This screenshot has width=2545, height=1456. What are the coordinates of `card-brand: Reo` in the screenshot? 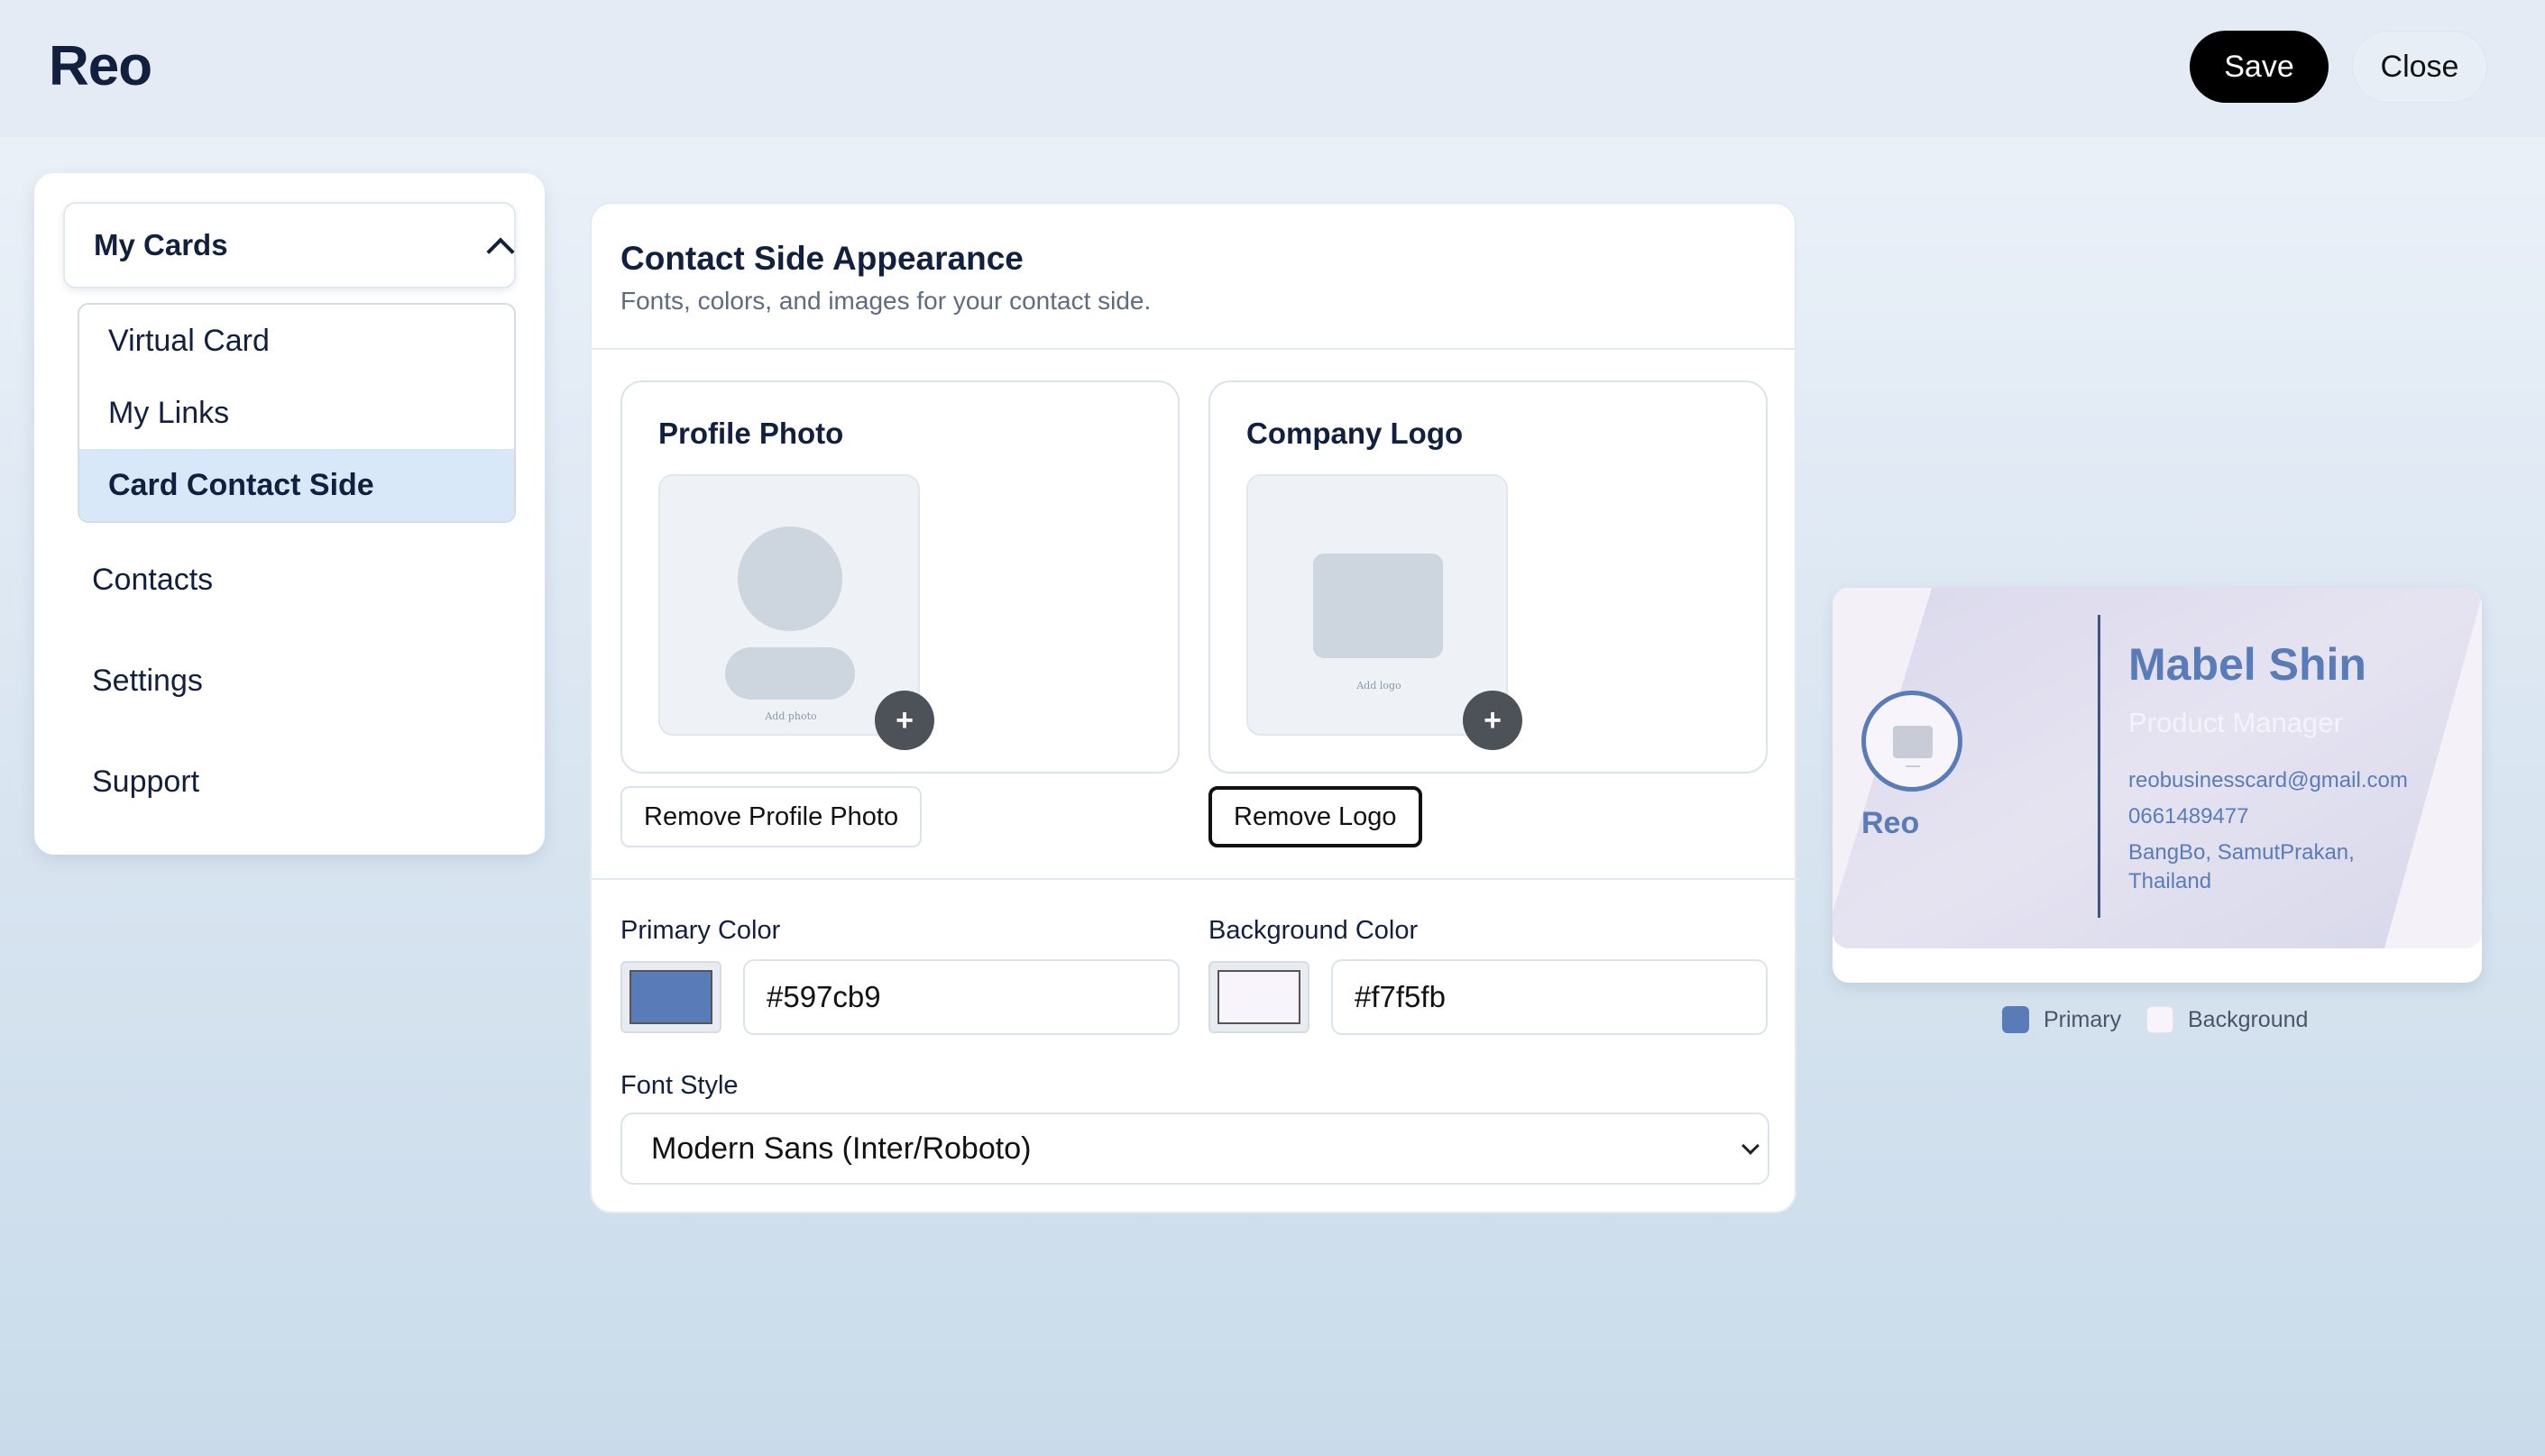 It's located at (1891, 823).